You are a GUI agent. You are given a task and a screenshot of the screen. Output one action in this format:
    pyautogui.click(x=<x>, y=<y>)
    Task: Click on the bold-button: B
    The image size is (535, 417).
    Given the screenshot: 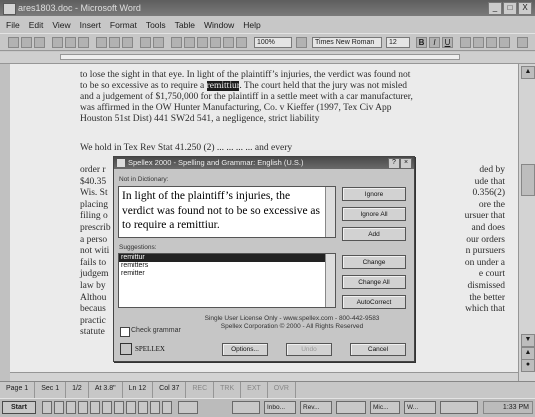 What is the action you would take?
    pyautogui.click(x=421, y=42)
    